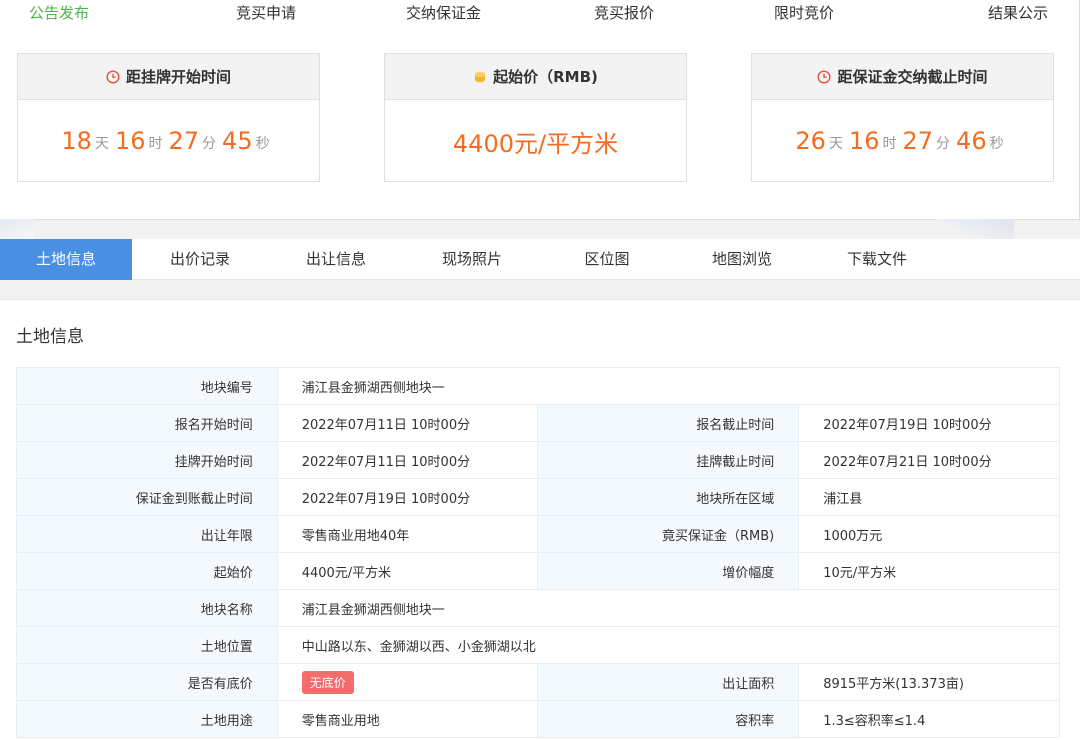 The height and width of the screenshot is (740, 1080). Describe the element at coordinates (66, 259) in the screenshot. I see `tab-land-info: 土地信息` at that location.